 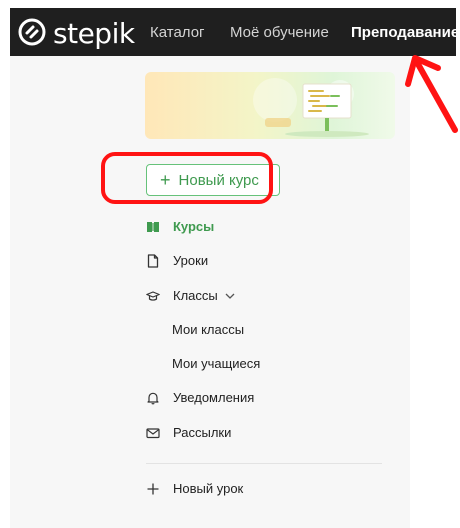 I want to click on graduation-cap-icon, so click(x=153, y=295).